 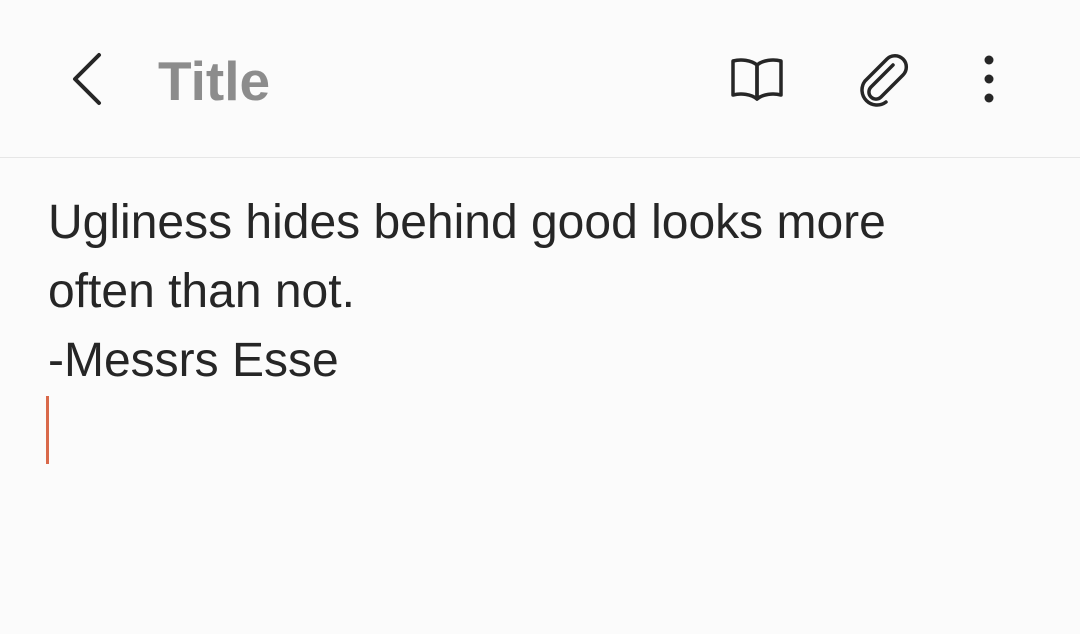 I want to click on paperclip-icon, so click(x=883, y=81).